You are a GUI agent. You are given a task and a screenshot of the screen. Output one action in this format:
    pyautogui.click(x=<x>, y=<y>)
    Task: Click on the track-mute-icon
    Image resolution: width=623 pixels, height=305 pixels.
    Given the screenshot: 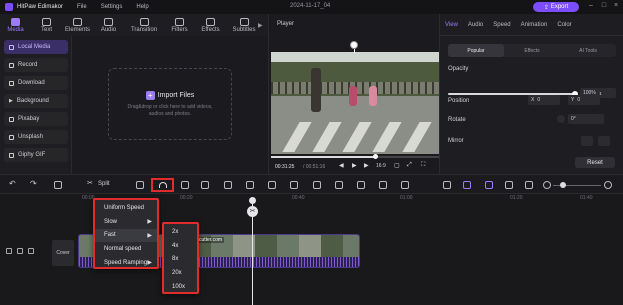 What is the action you would take?
    pyautogui.click(x=31, y=251)
    